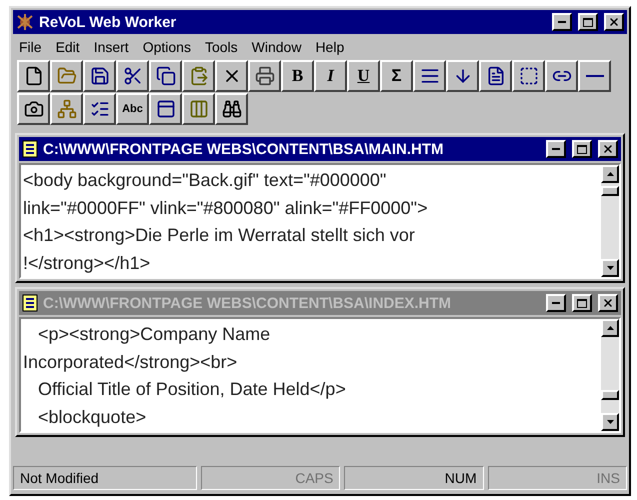 This screenshot has width=637, height=500. I want to click on columns-icon, so click(198, 109).